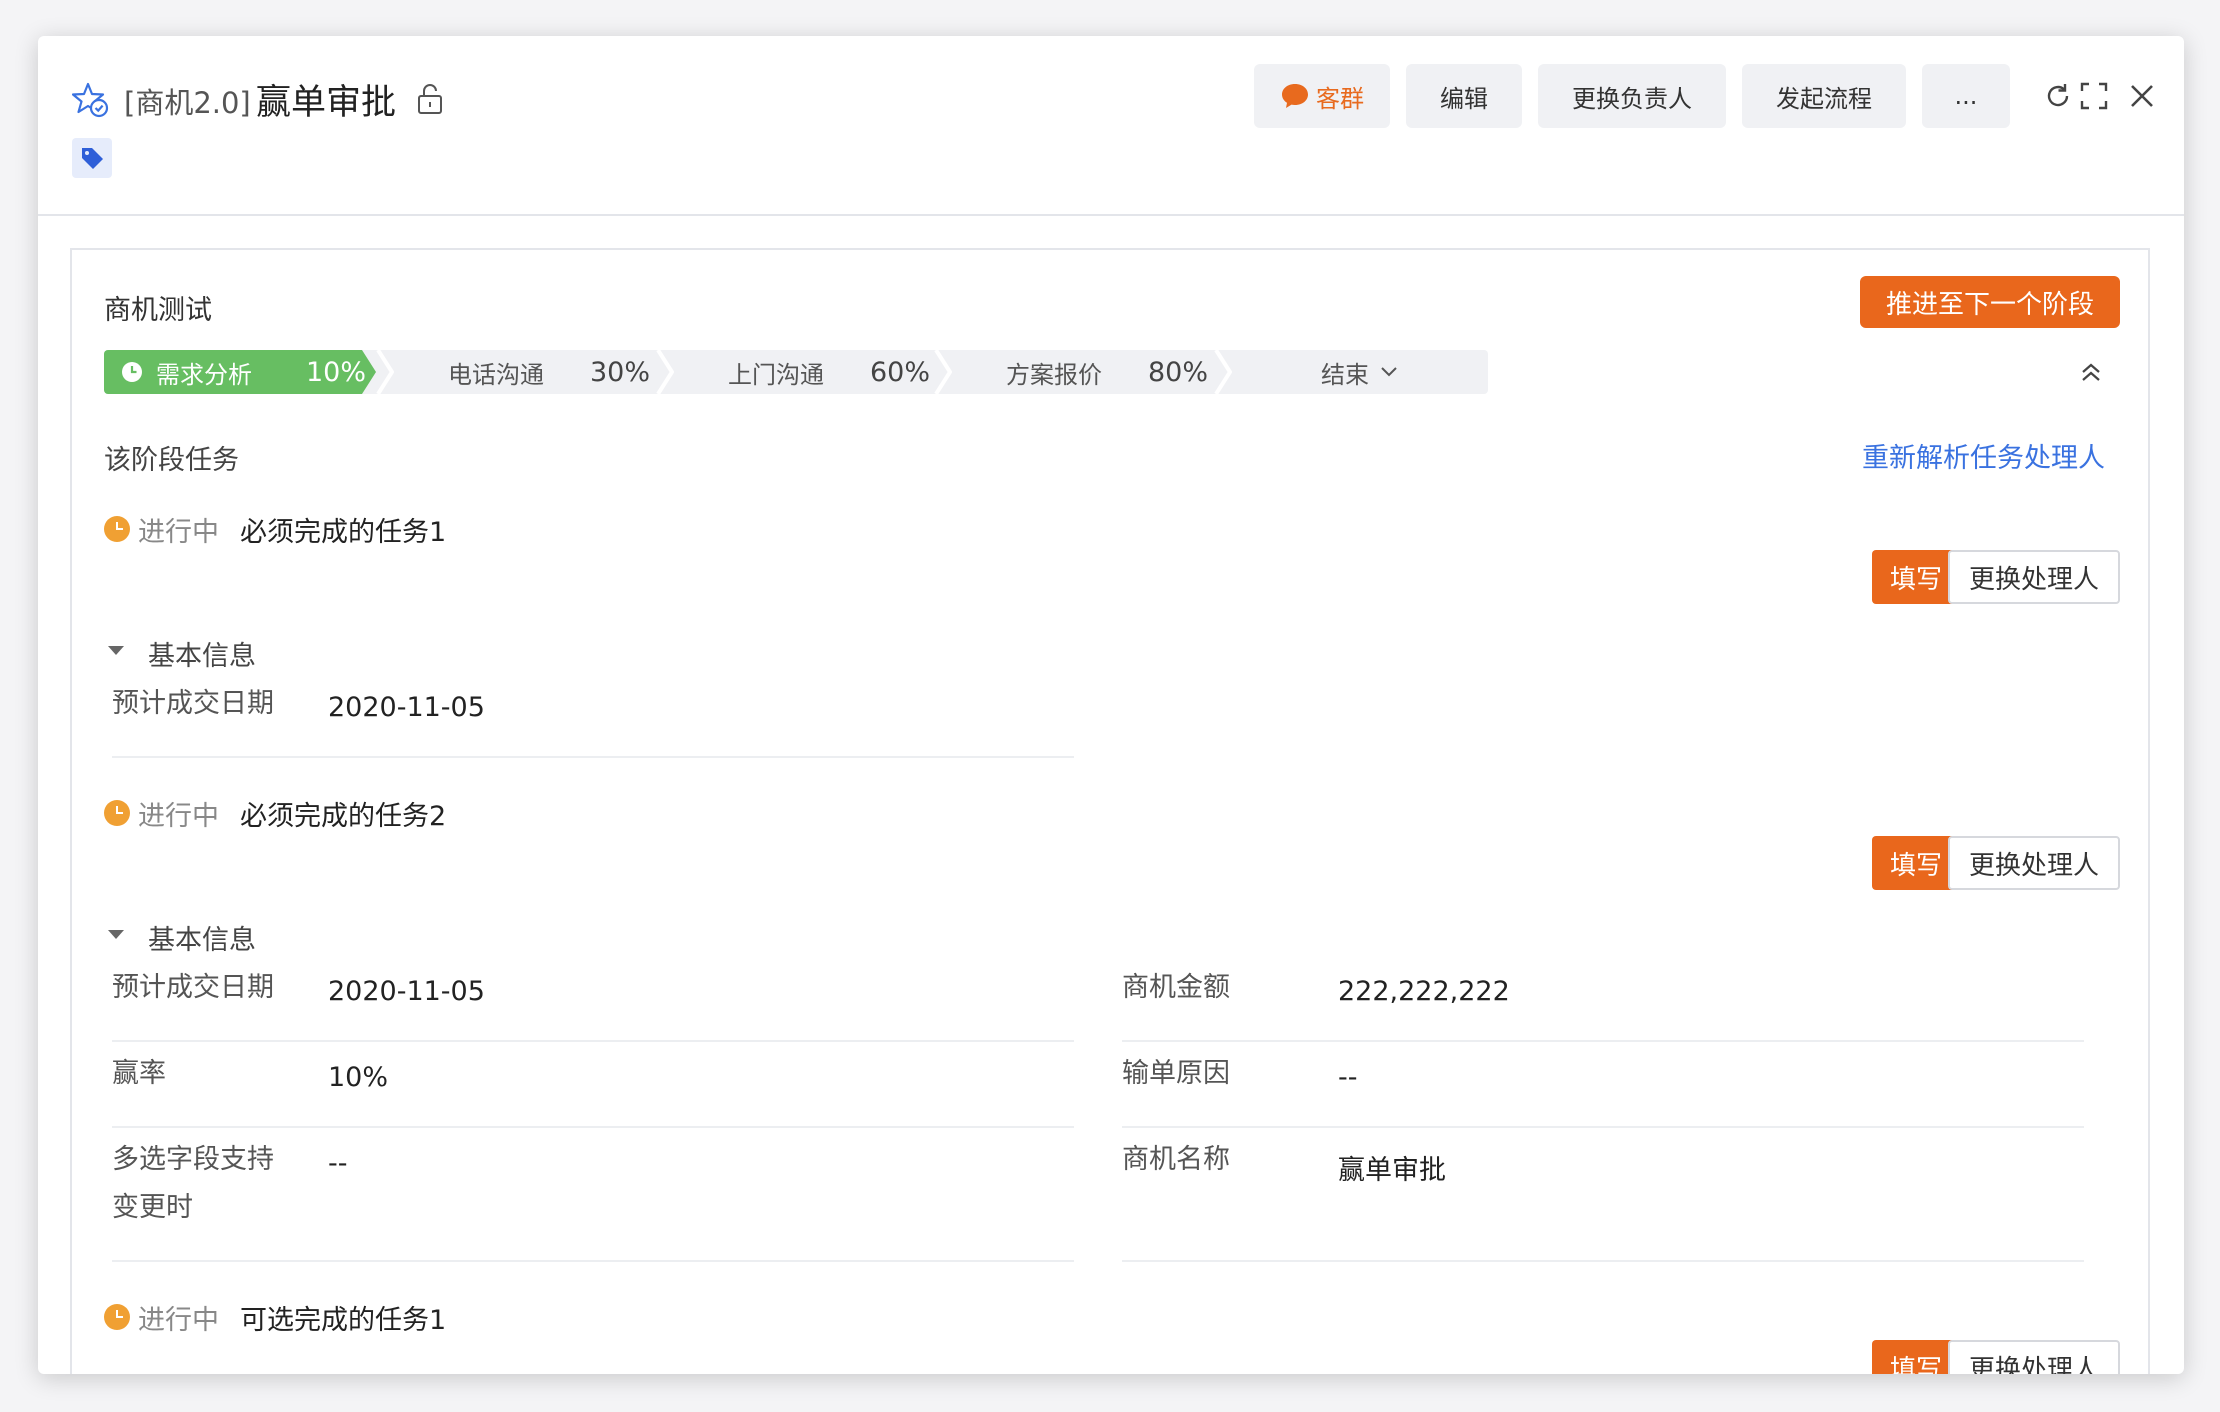 Image resolution: width=2220 pixels, height=1412 pixels. Describe the element at coordinates (2094, 96) in the screenshot. I see `fullscreen-icon` at that location.